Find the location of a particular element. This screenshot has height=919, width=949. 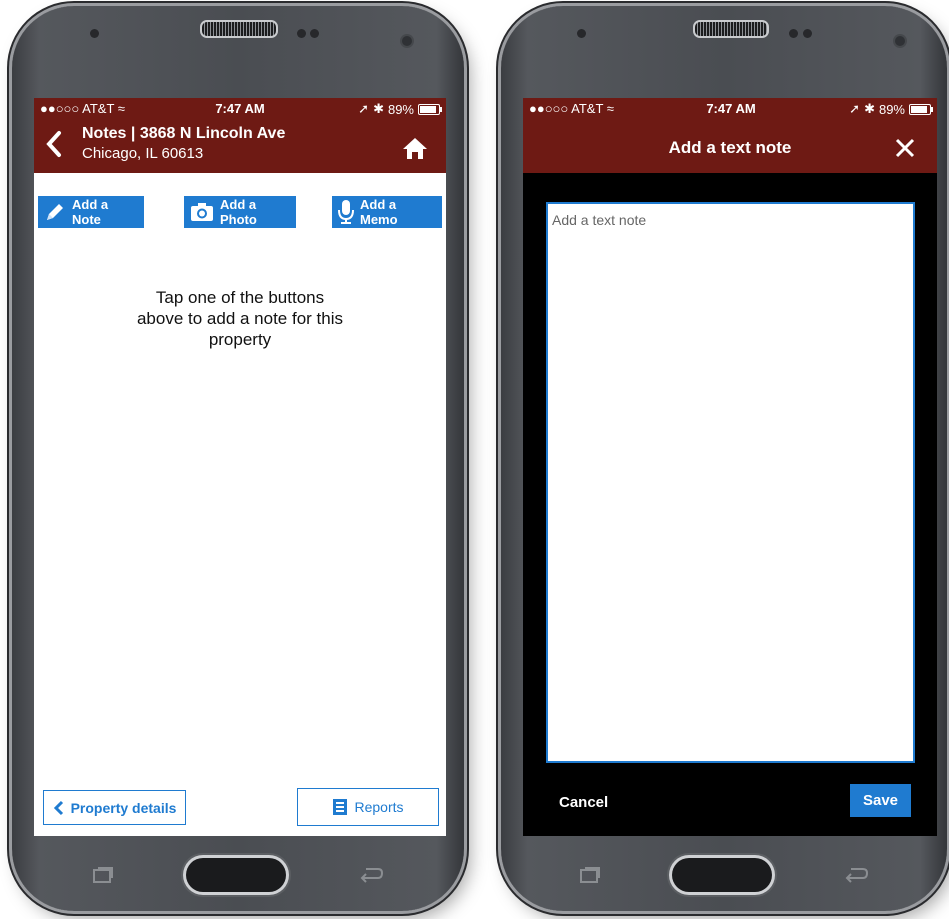

close-button is located at coordinates (905, 148).